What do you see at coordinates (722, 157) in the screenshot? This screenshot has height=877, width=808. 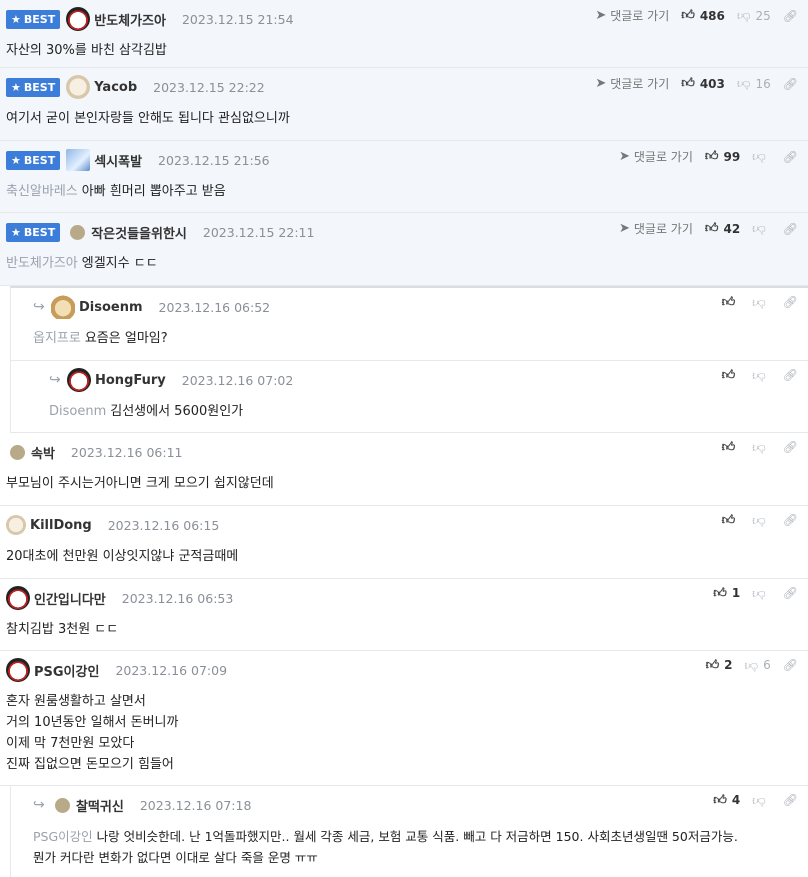 I see `upvote-button: 👍︎ 99` at bounding box center [722, 157].